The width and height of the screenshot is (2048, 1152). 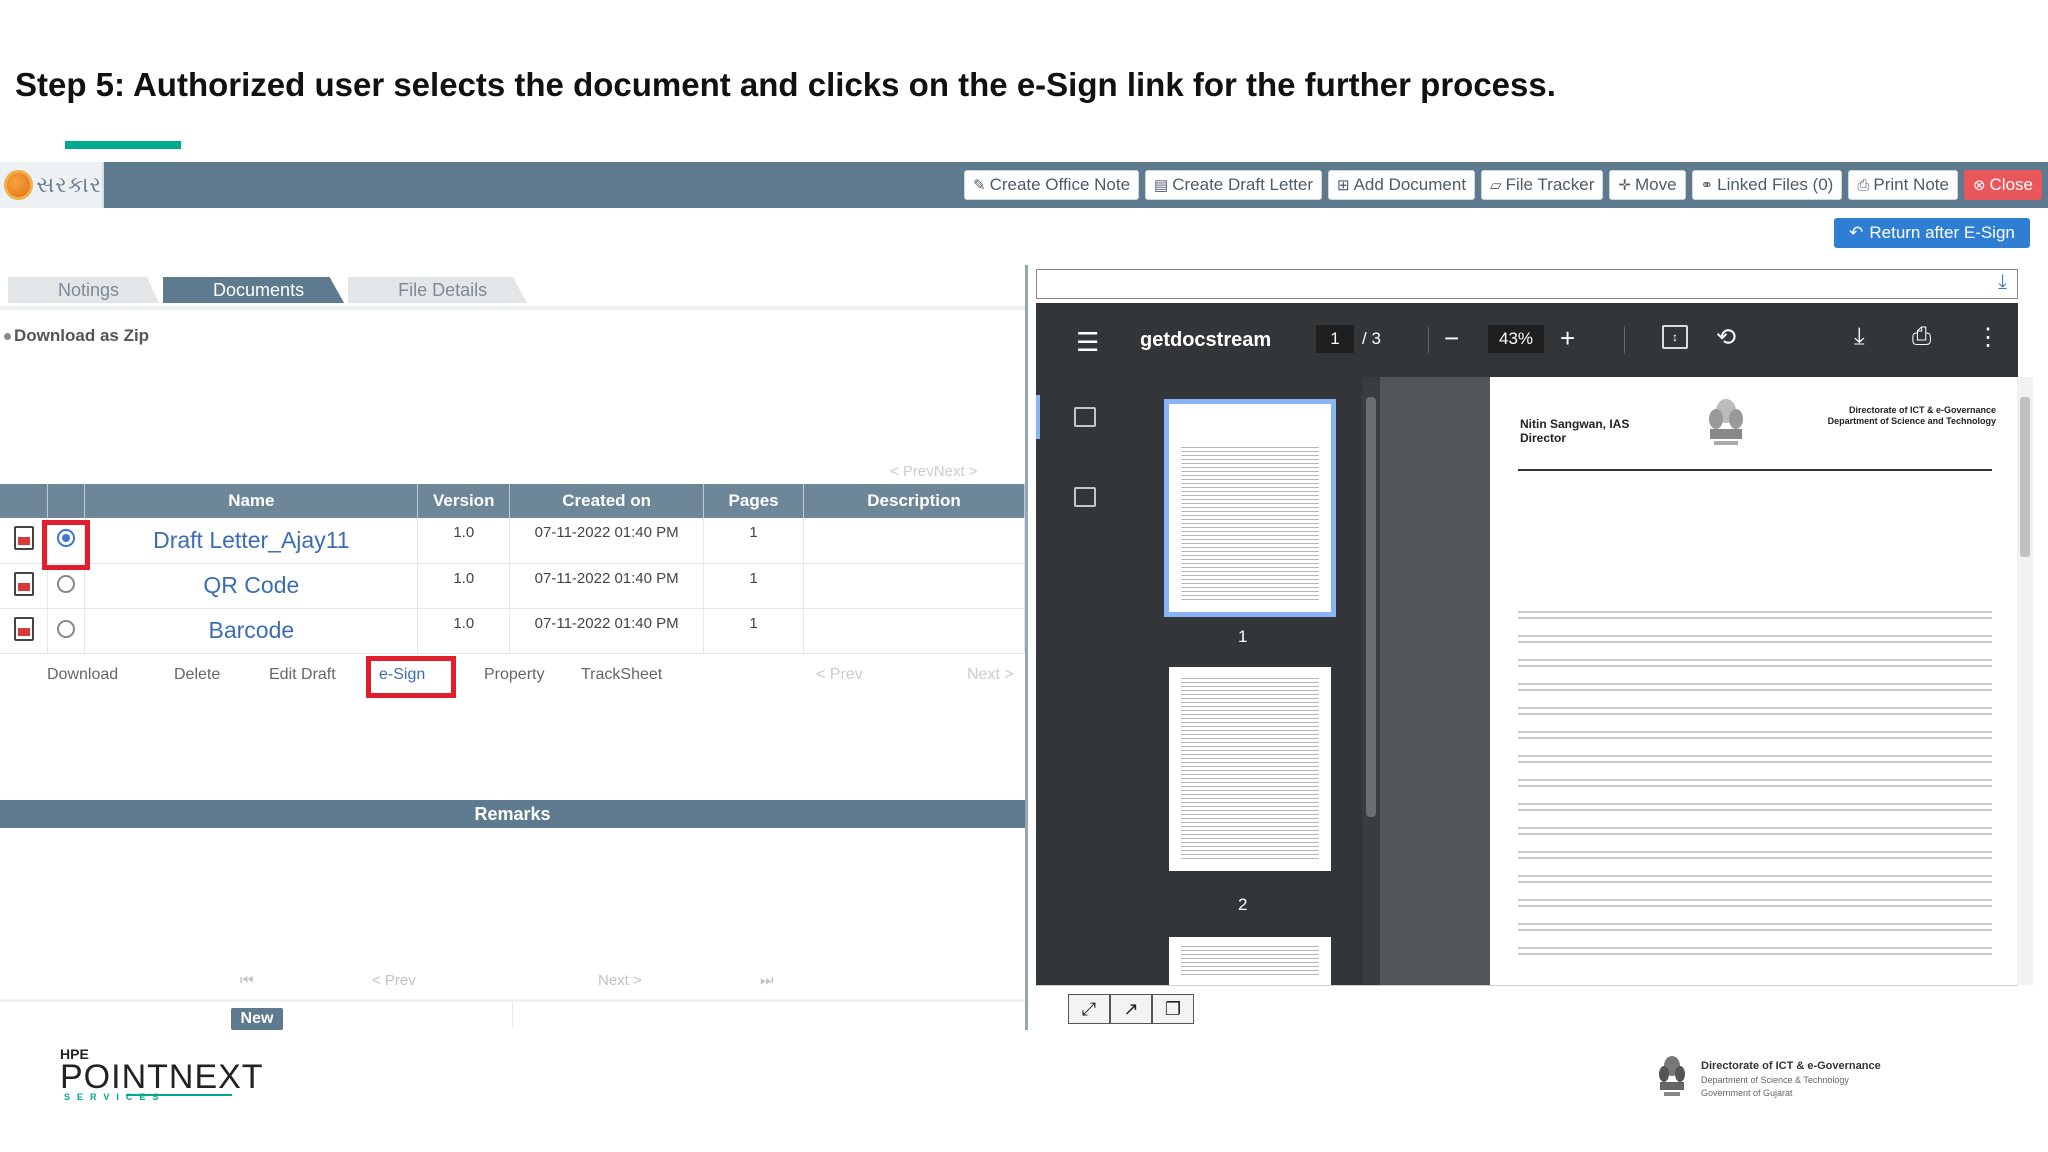 What do you see at coordinates (324, 675) in the screenshot?
I see `edit-draft-link: Edit Draft` at bounding box center [324, 675].